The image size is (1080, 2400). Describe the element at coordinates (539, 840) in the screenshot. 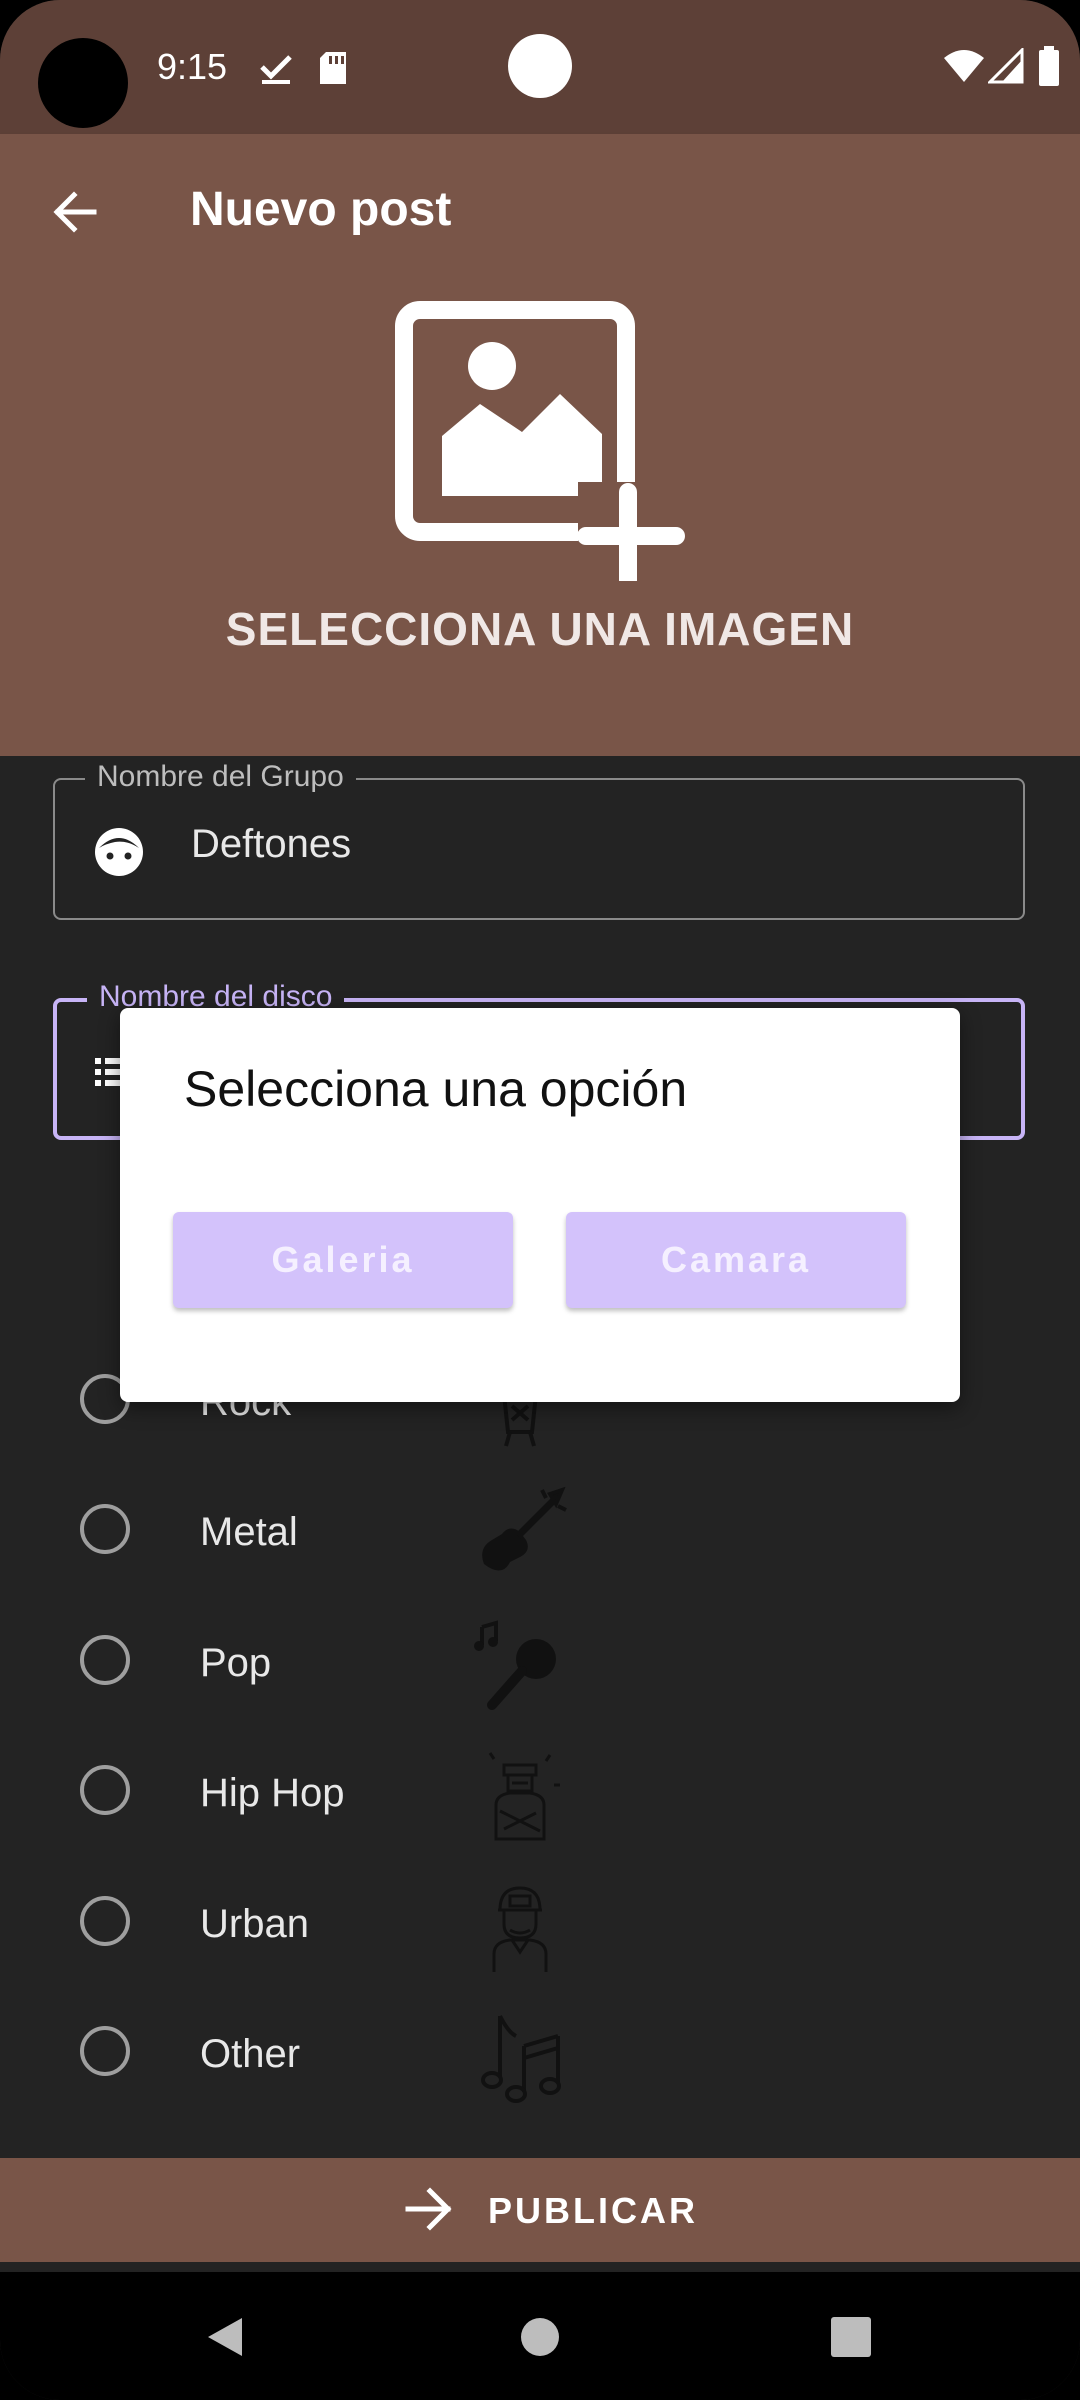

I see `band-name-field: Nombre del Grupo Deftones` at that location.